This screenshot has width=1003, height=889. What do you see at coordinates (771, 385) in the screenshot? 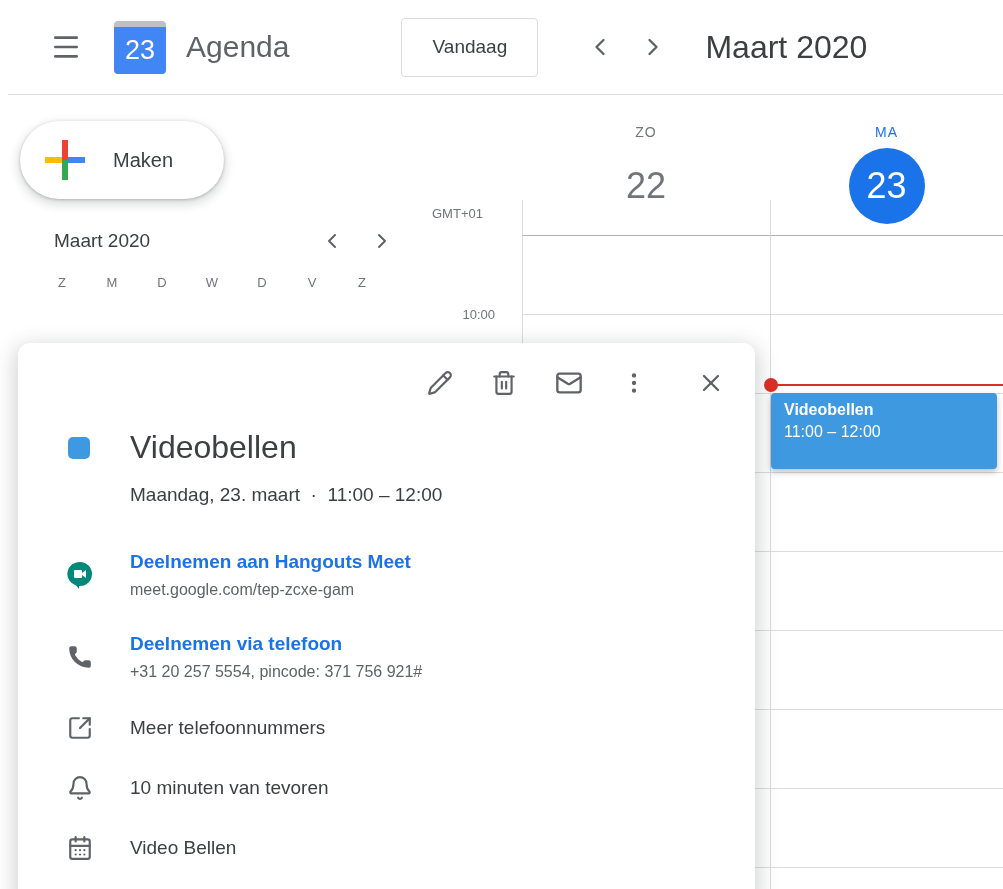
I see `current-time-dot` at bounding box center [771, 385].